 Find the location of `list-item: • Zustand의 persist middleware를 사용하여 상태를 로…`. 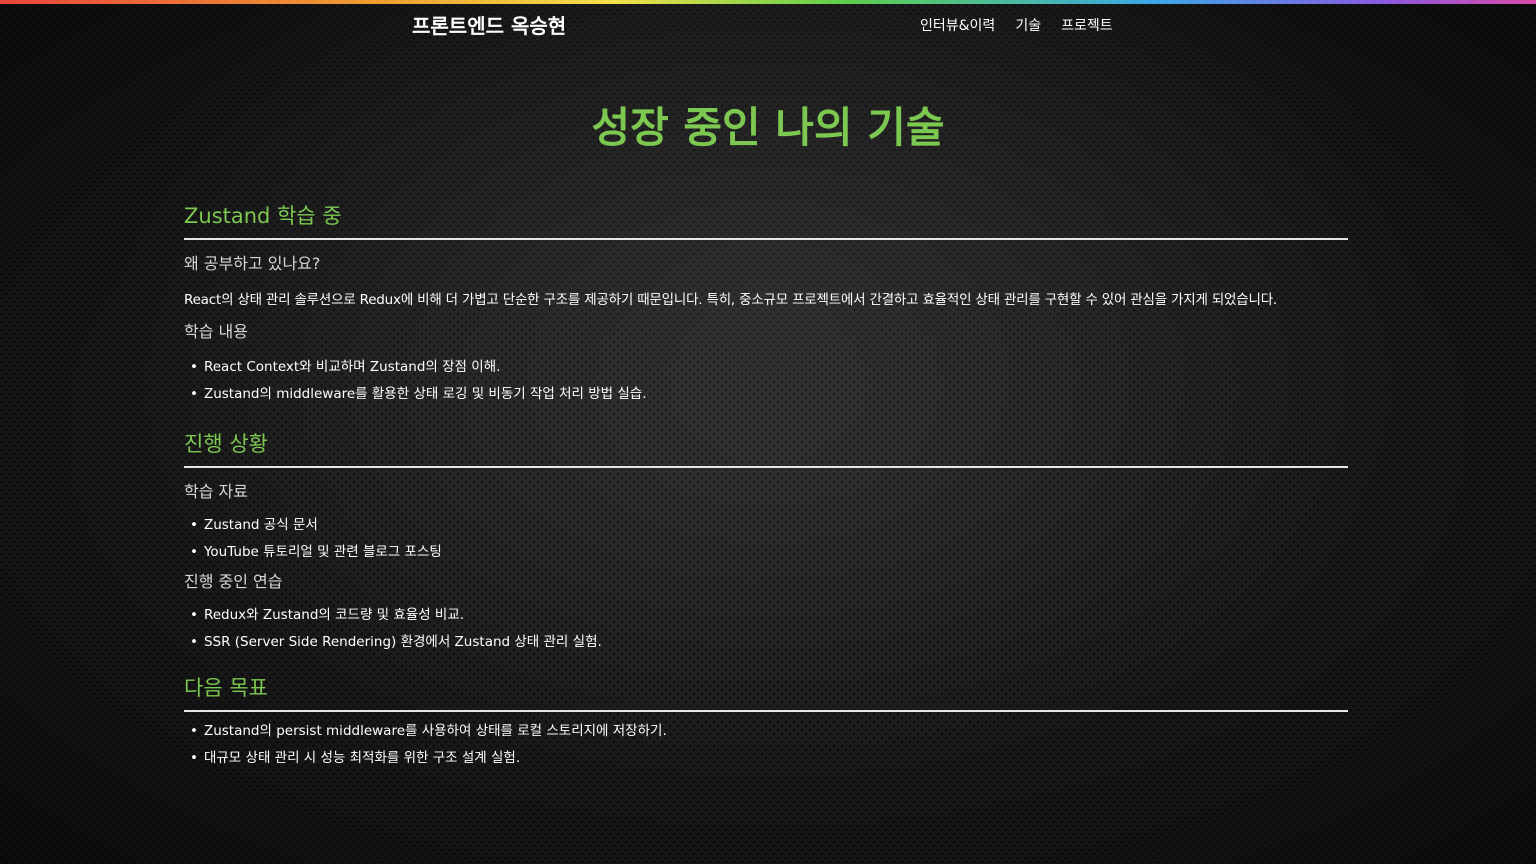

list-item: • Zustand의 persist middleware를 사용하여 상태를 로… is located at coordinates (769, 731).